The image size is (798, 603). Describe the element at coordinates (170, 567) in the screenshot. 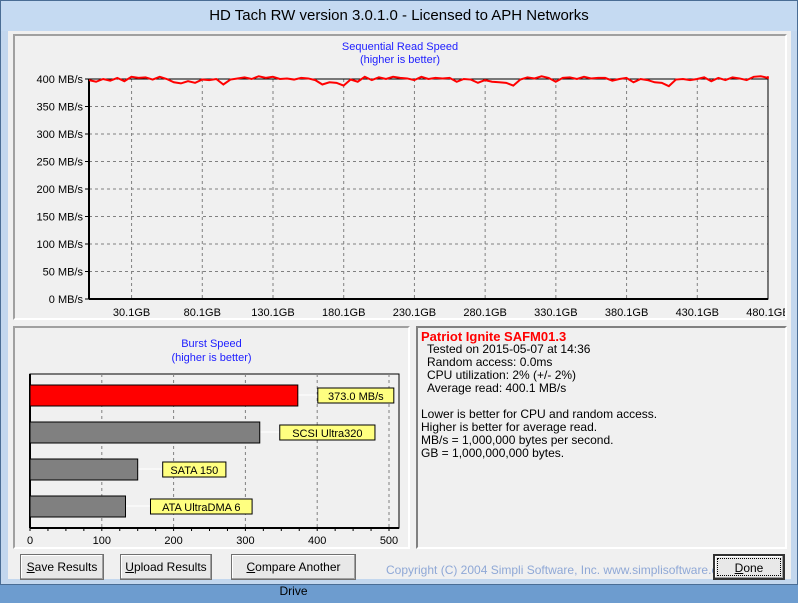

I see `upload-label: pload Results` at that location.